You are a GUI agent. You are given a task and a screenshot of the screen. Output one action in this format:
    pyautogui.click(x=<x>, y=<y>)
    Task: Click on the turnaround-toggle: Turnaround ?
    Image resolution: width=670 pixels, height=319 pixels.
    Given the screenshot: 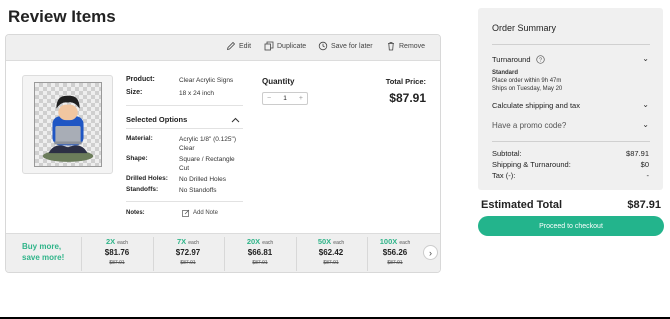 What is the action you would take?
    pyautogui.click(x=518, y=59)
    